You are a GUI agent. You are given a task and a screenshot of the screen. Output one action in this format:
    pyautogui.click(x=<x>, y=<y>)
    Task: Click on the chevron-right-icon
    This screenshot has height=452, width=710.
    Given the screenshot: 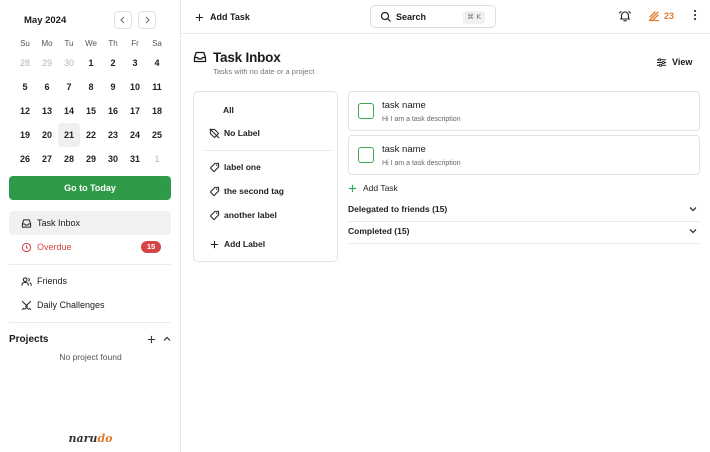 What is the action you would take?
    pyautogui.click(x=147, y=20)
    